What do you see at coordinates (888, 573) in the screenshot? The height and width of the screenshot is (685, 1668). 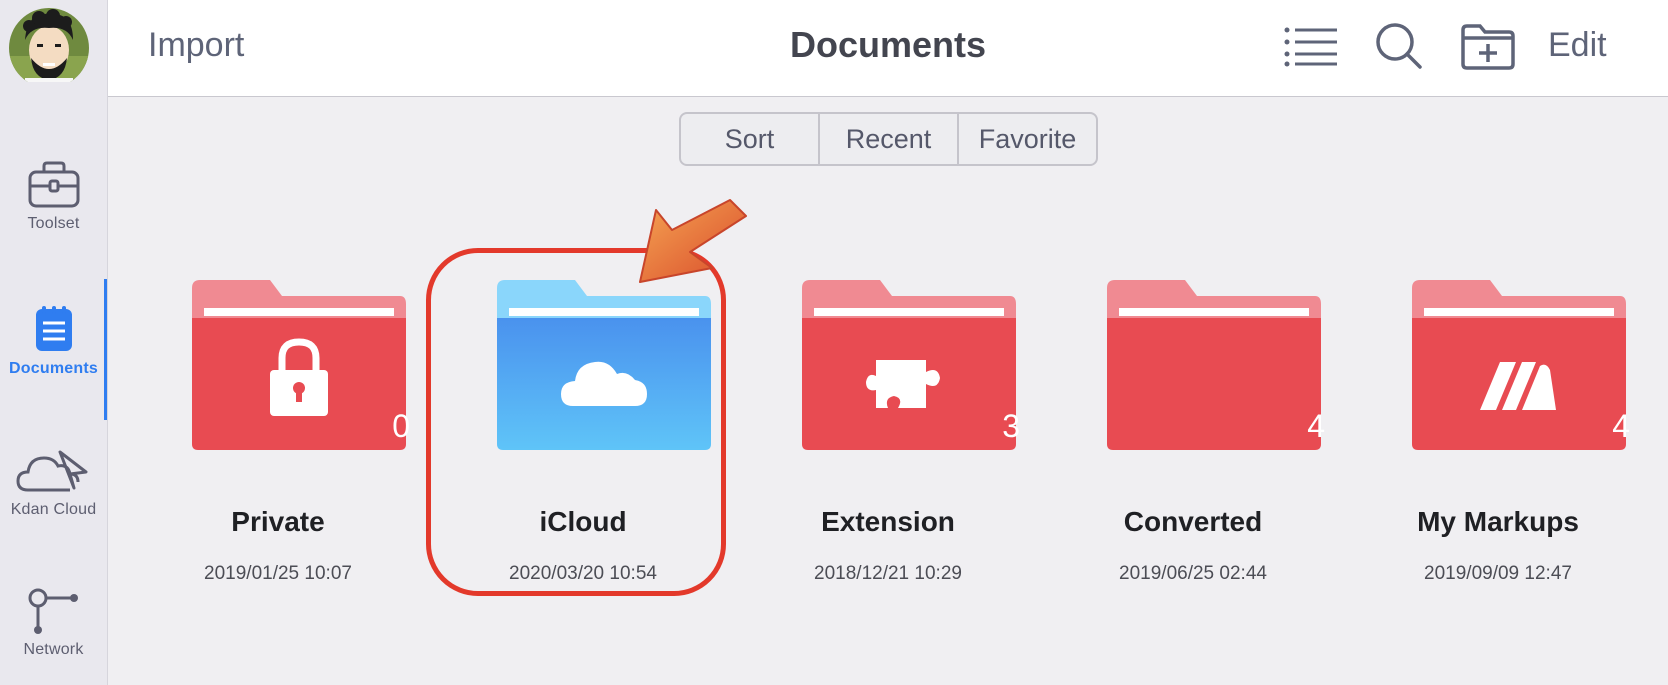 I see `folder-date: 2018/12/21 10:29` at bounding box center [888, 573].